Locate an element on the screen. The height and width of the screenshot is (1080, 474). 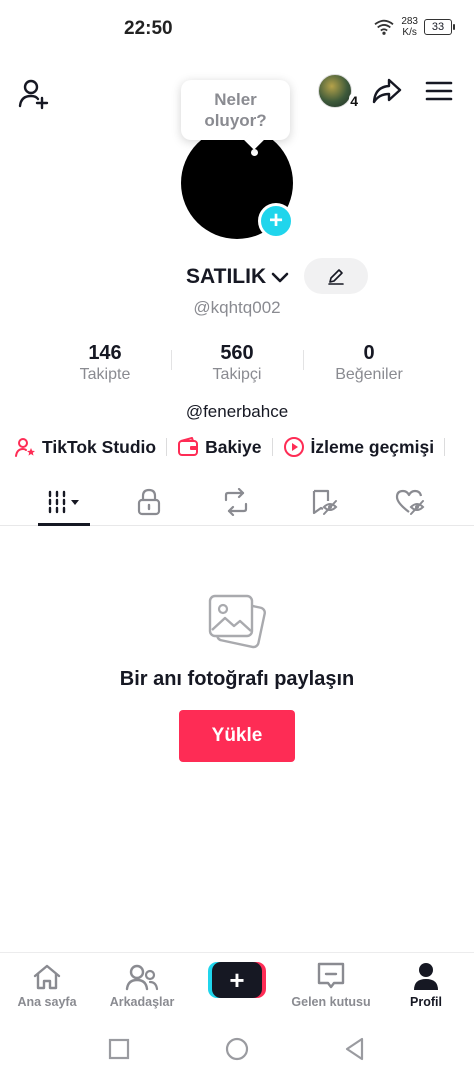
inbox-icon is located at coordinates (331, 975).